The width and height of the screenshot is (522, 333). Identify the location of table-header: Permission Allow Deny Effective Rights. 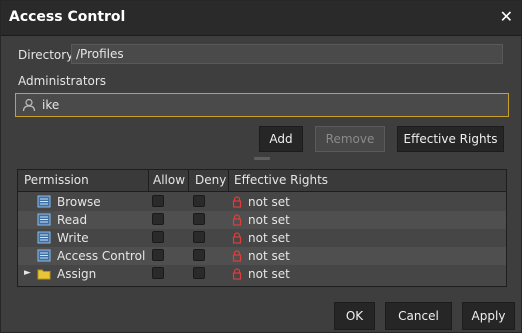
(262, 181).